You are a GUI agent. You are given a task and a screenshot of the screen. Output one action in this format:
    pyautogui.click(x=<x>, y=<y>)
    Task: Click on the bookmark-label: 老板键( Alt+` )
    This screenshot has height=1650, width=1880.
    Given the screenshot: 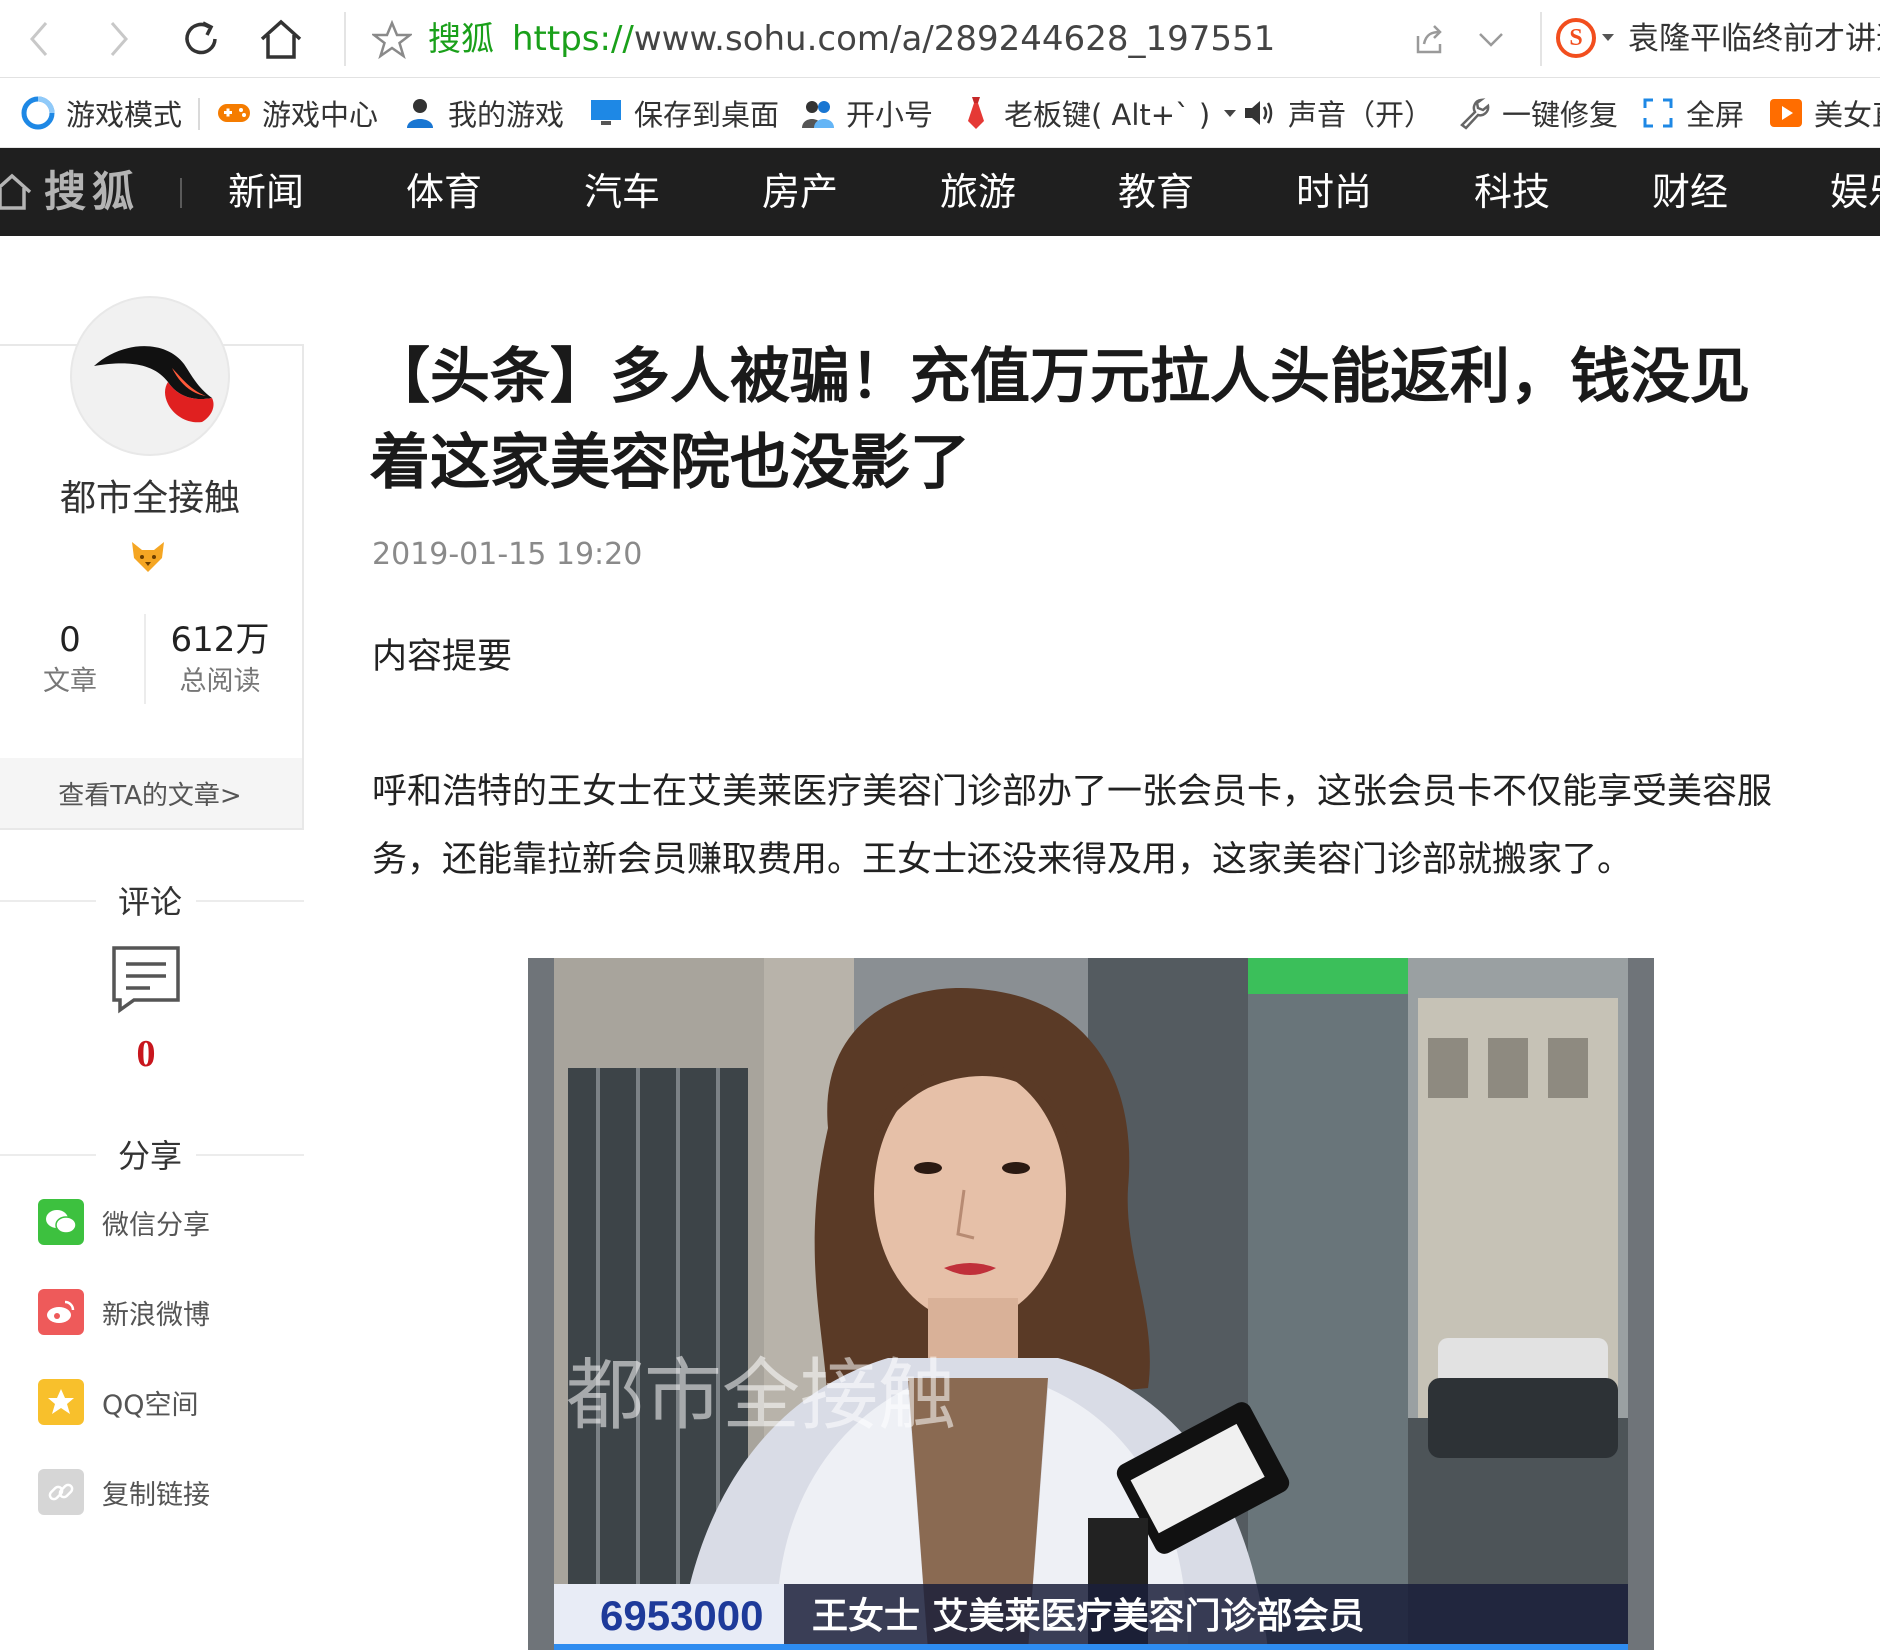 What is the action you would take?
    pyautogui.click(x=1107, y=115)
    